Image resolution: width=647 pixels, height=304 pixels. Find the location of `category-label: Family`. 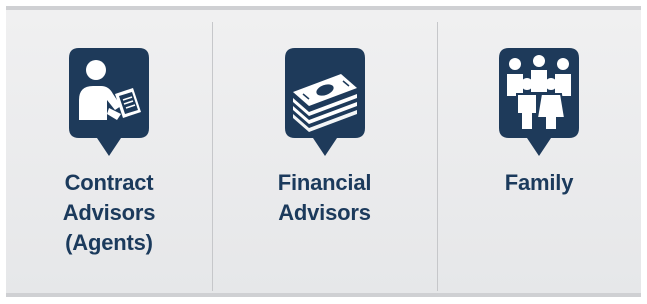

category-label: Family is located at coordinates (539, 182).